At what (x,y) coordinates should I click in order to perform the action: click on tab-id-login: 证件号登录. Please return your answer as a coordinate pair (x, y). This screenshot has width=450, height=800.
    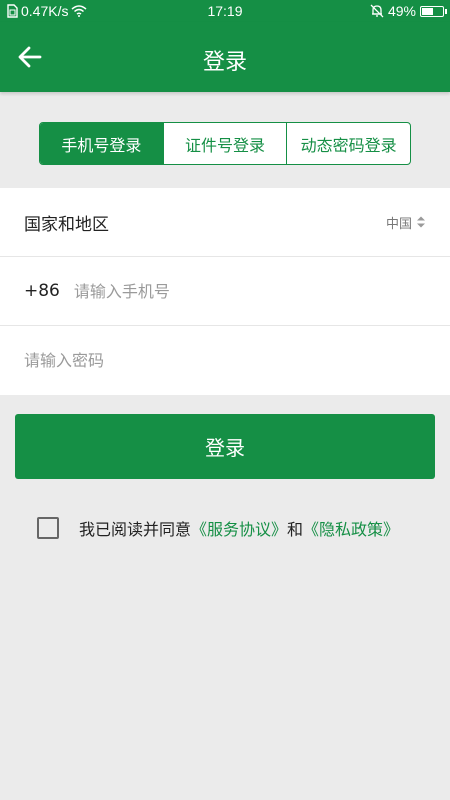
    Looking at the image, I should click on (226, 143).